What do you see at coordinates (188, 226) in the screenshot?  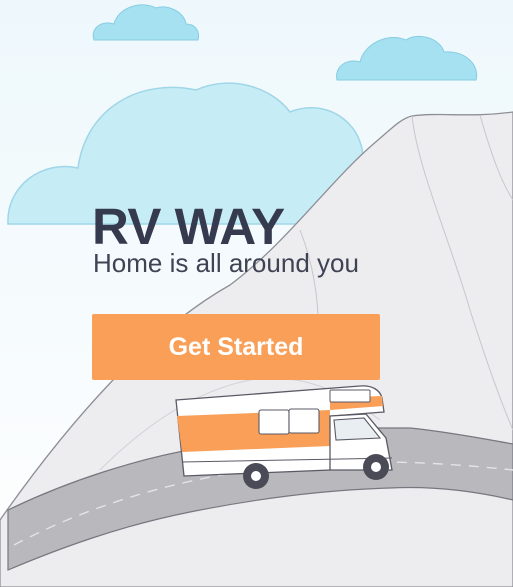 I see `brand-title: RV WAY` at bounding box center [188, 226].